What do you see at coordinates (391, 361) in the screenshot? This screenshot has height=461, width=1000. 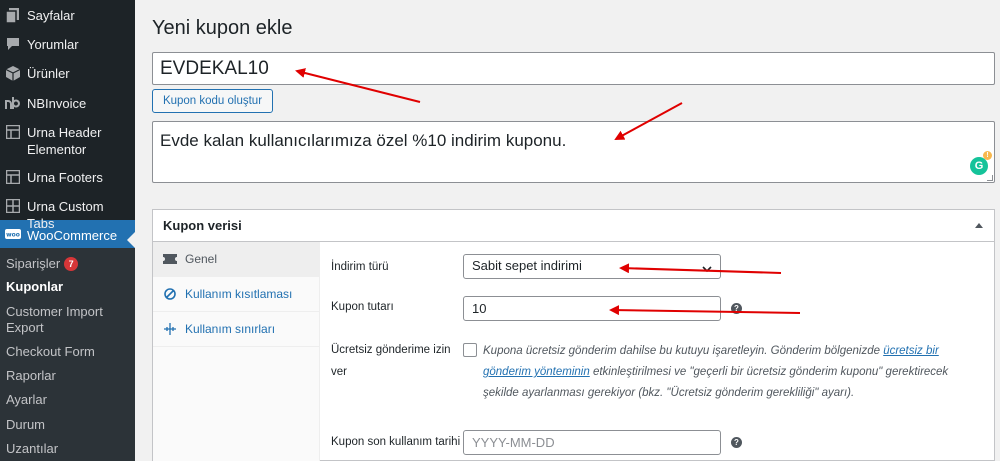 I see `free-shipping-label: Ücretsiz gönderime izin ver` at bounding box center [391, 361].